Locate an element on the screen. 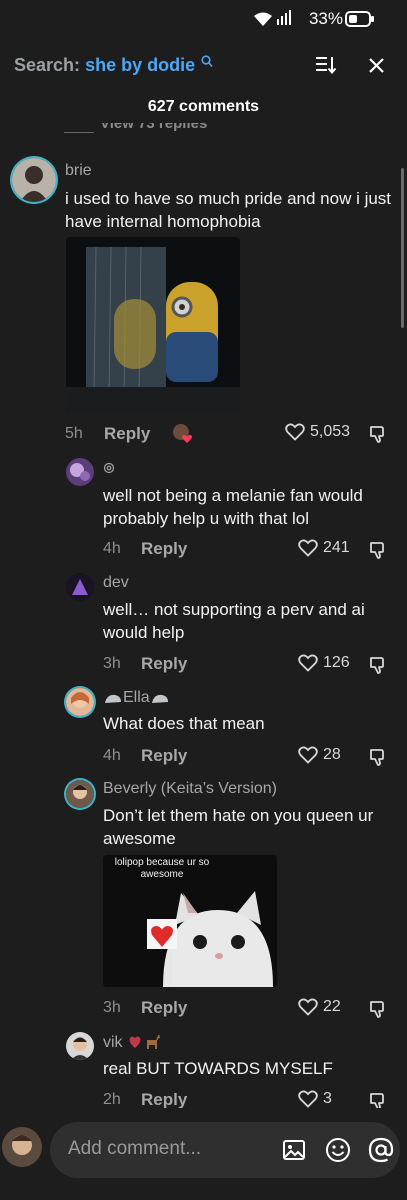 This screenshot has height=1200, width=407. status-bar: 33% is located at coordinates (203, 20).